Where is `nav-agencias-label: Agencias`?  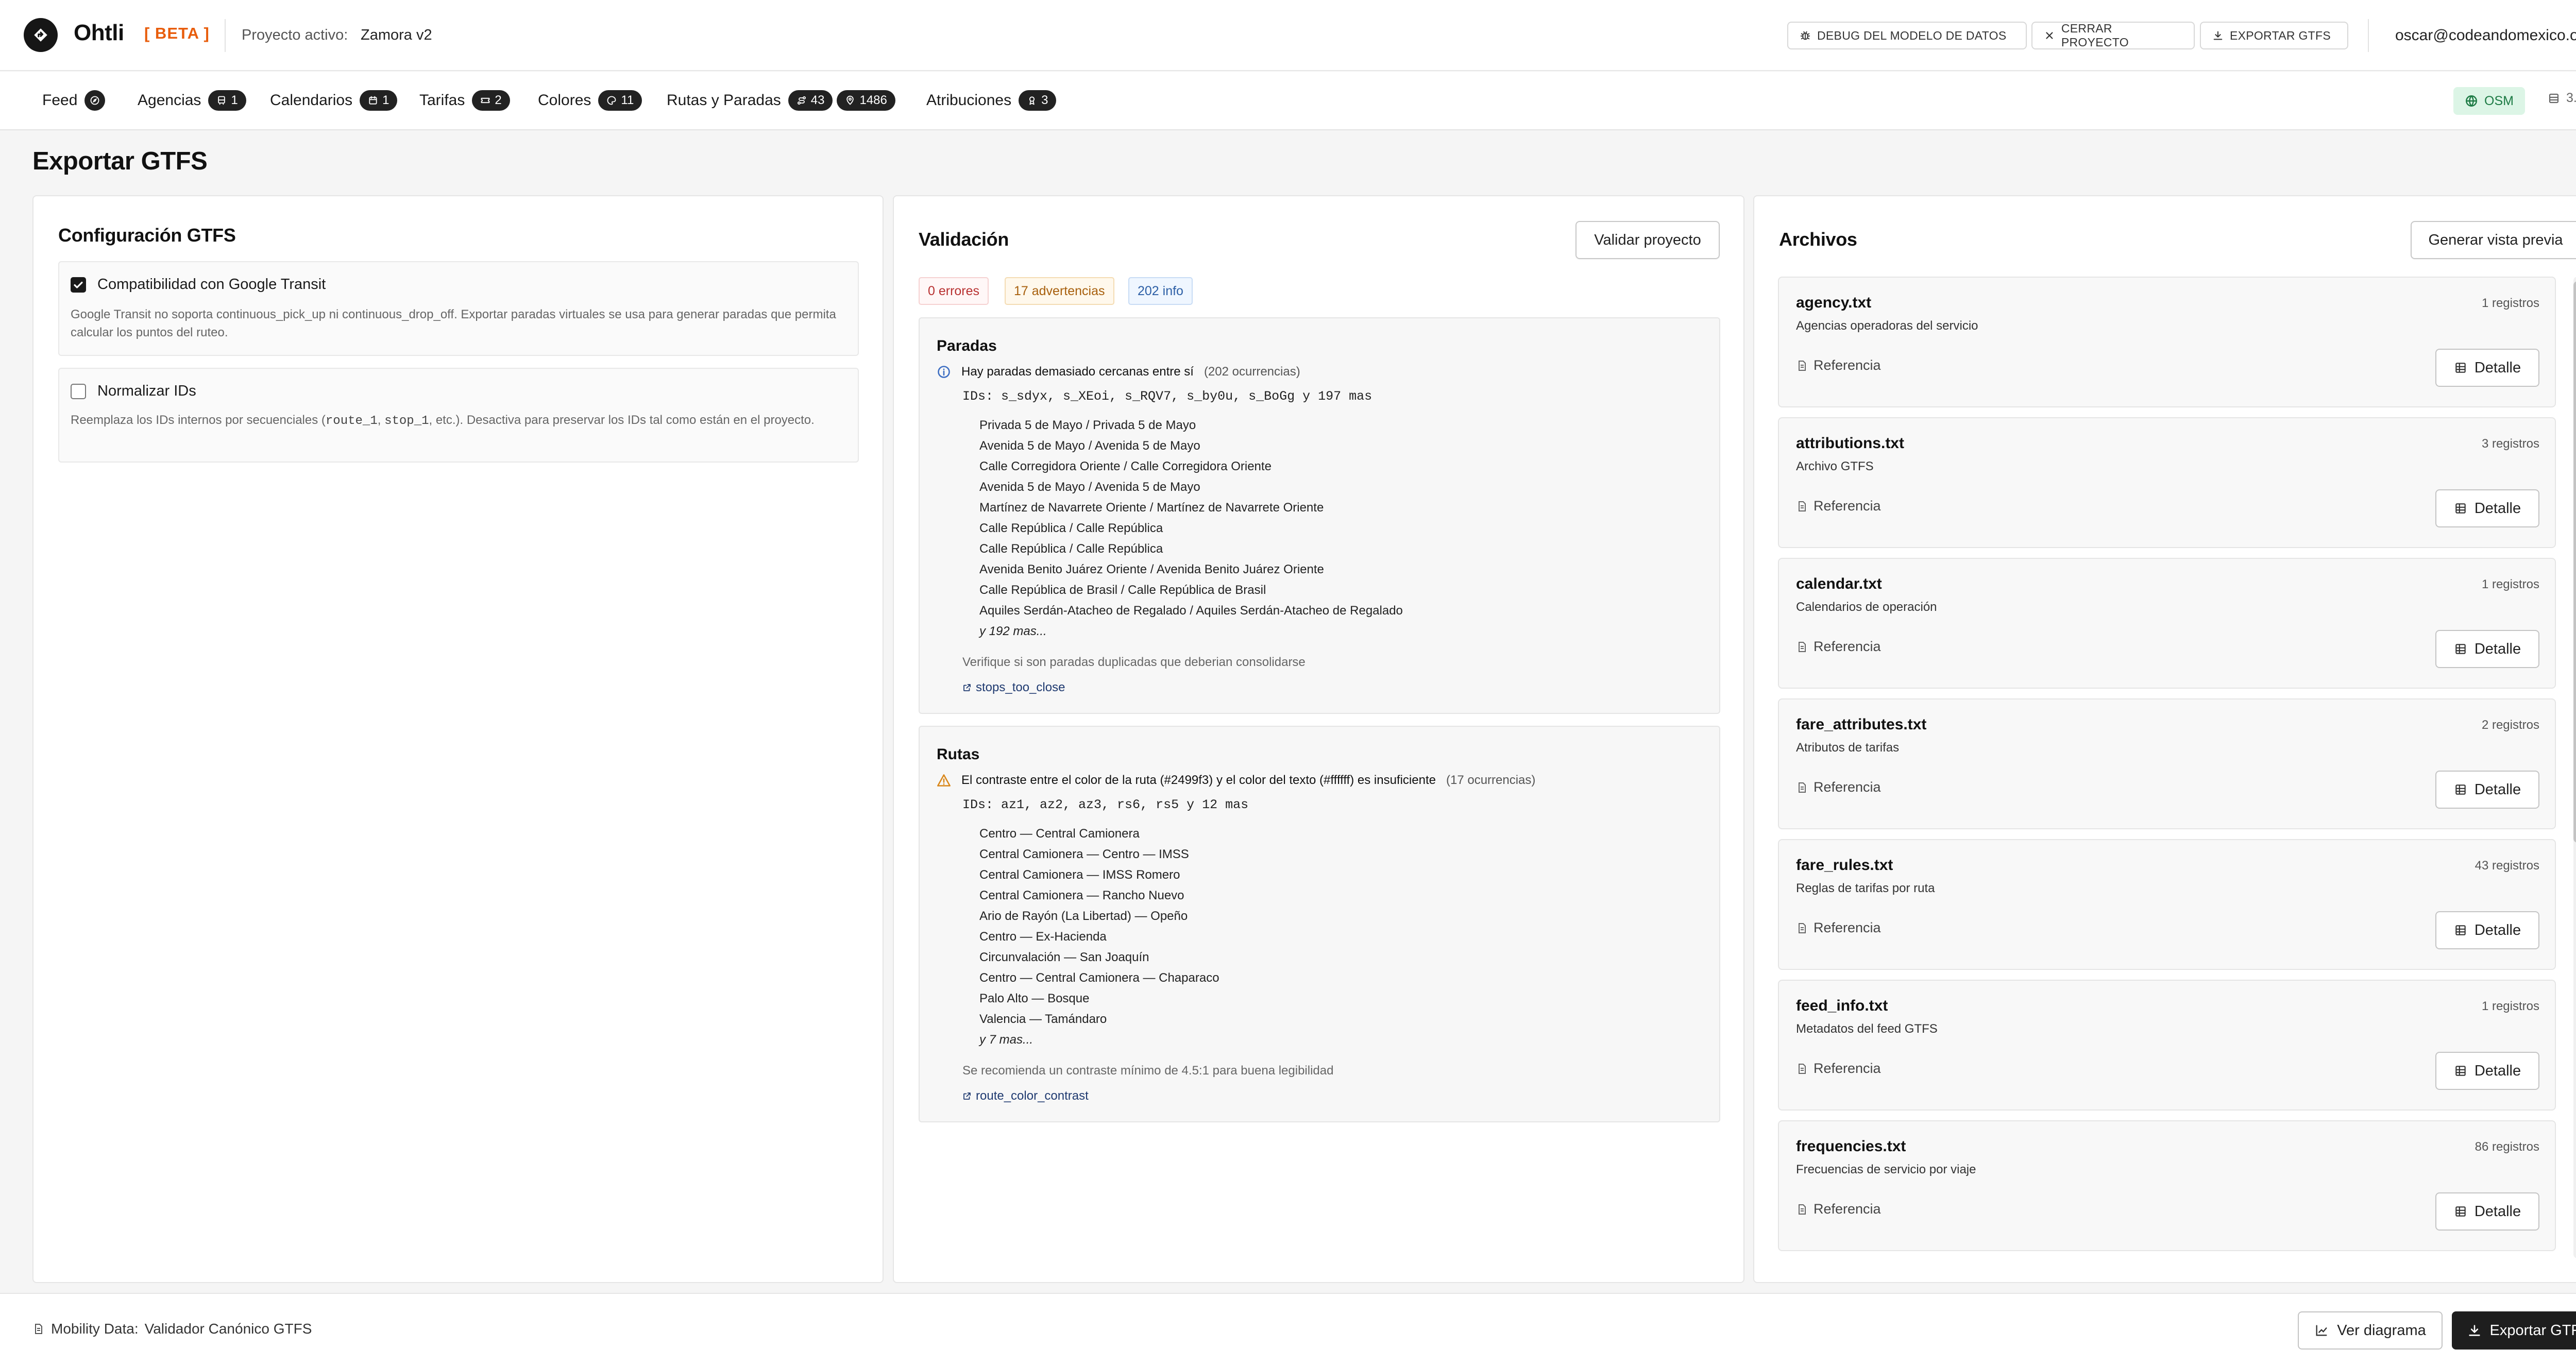
nav-agencias-label: Agencias is located at coordinates (169, 100).